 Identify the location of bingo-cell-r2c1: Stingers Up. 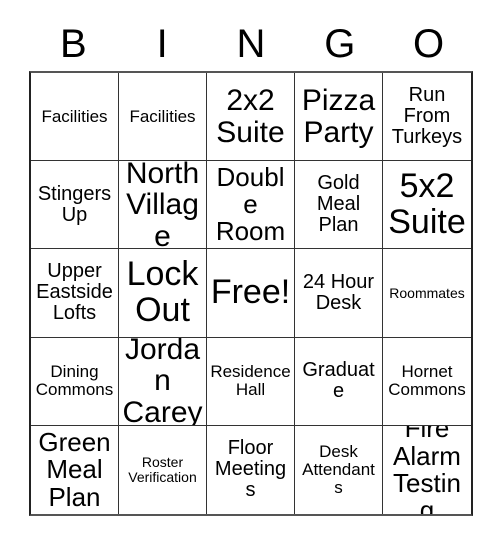
(75, 205).